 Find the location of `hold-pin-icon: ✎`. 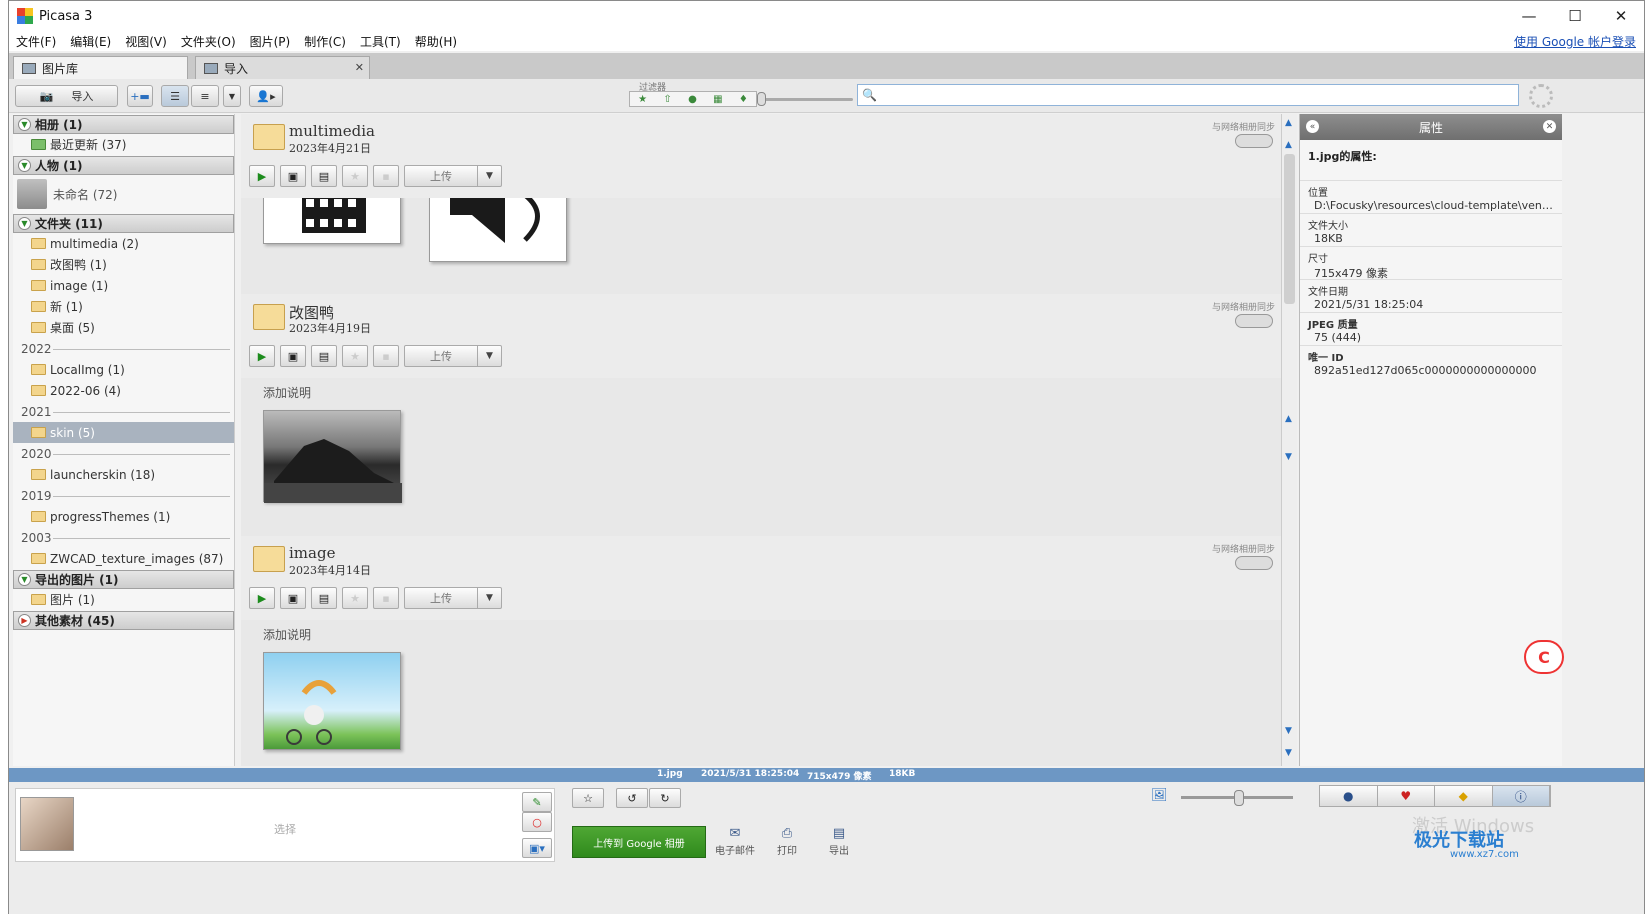

hold-pin-icon: ✎ is located at coordinates (537, 802).